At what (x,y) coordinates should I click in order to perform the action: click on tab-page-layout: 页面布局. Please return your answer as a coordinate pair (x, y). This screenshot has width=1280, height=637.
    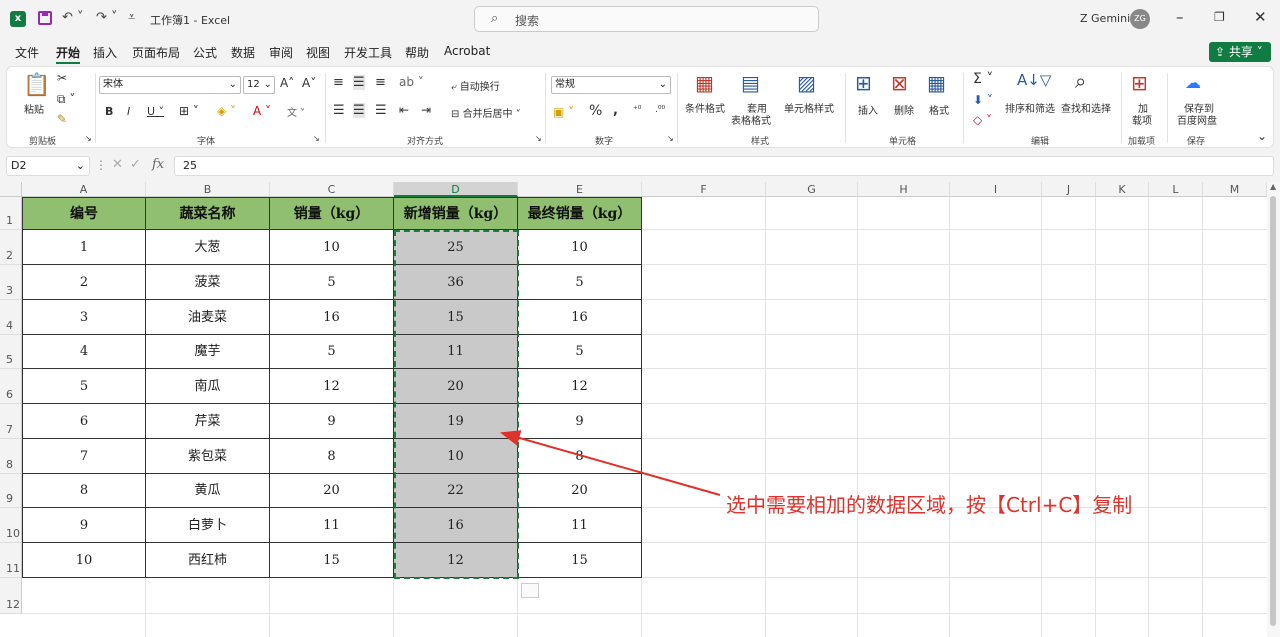
    Looking at the image, I should click on (156, 52).